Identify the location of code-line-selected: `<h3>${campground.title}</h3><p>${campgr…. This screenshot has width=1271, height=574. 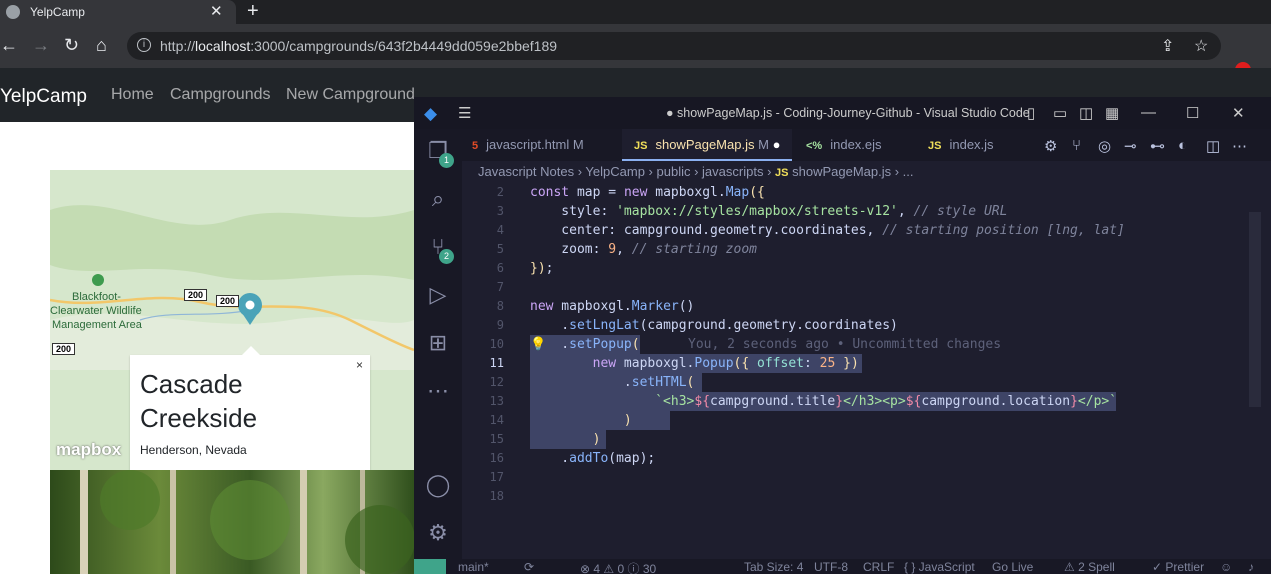
(823, 401).